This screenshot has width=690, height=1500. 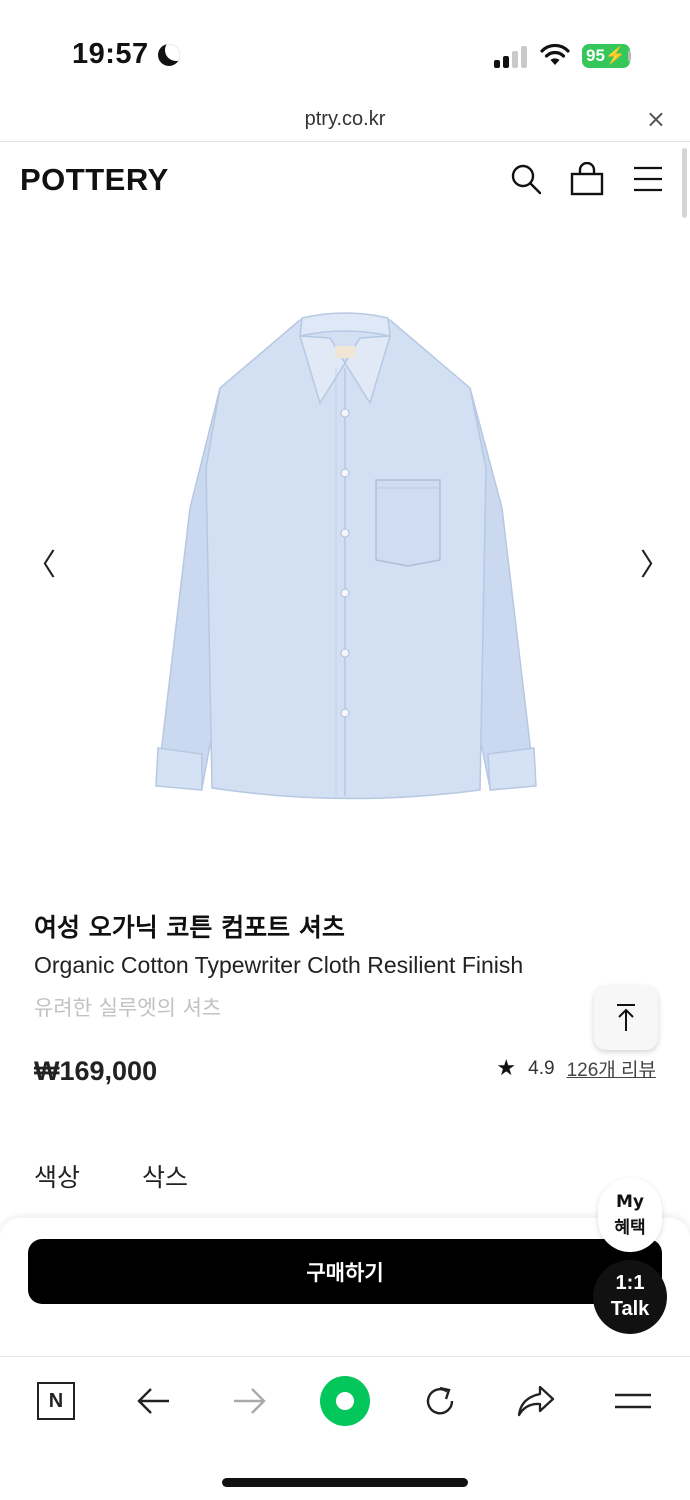 I want to click on menu-icon, so click(x=633, y=1401).